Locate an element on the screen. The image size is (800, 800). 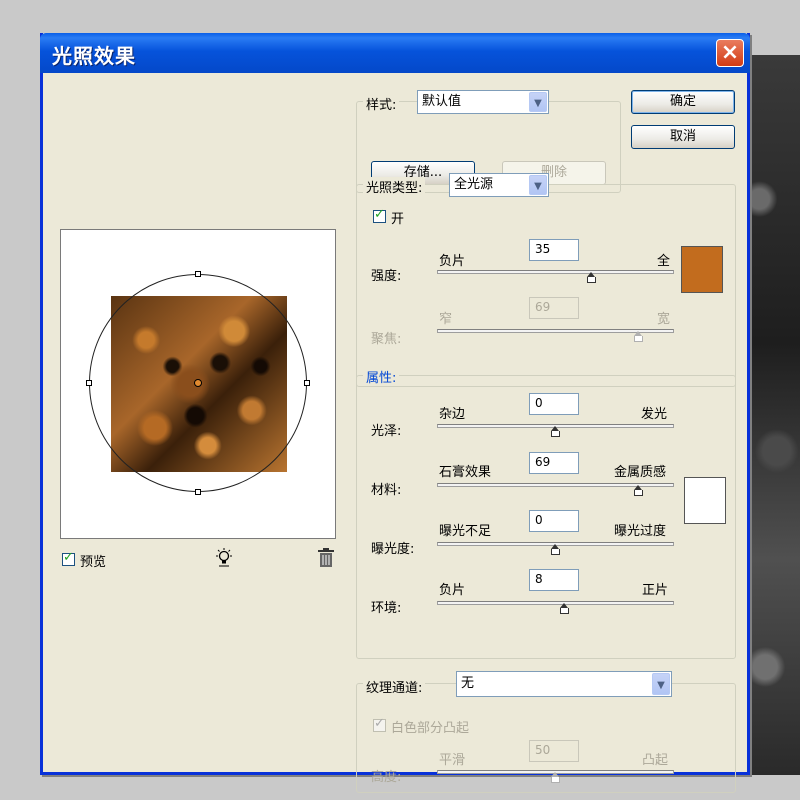
exposure-input: 0 is located at coordinates (554, 521).